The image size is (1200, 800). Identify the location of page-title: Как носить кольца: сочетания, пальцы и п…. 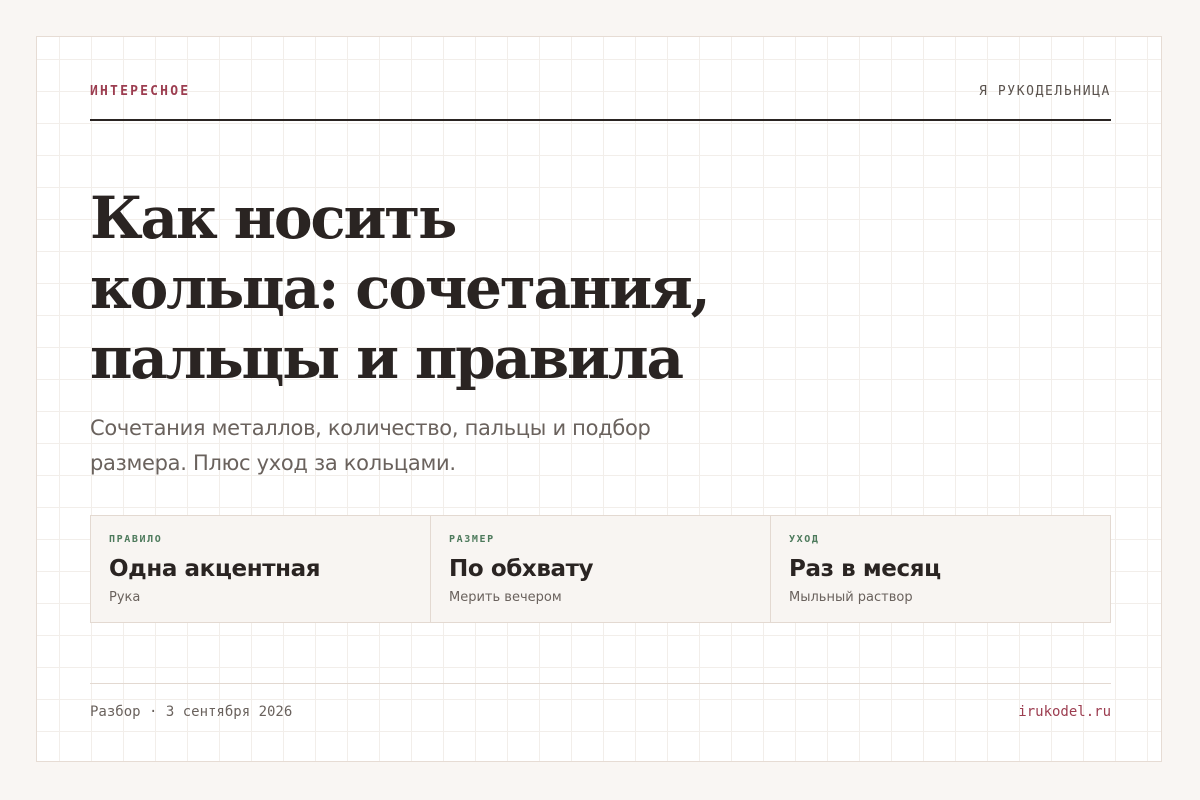
(420, 288).